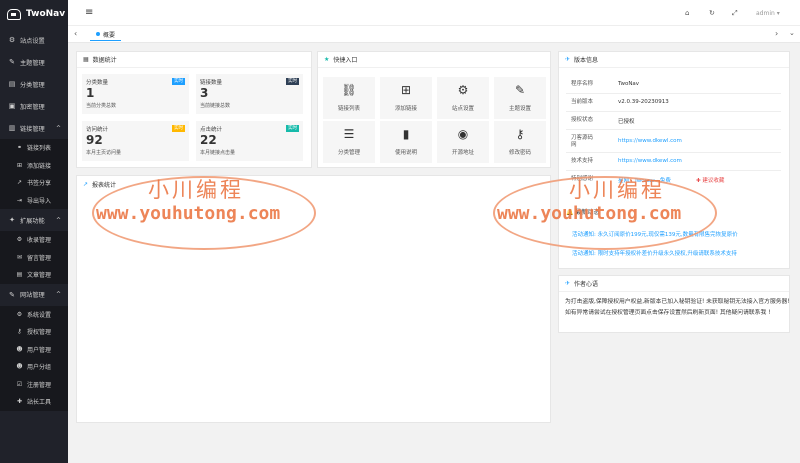 The image size is (800, 463). What do you see at coordinates (19, 402) in the screenshot?
I see `tool-icon: ✚` at bounding box center [19, 402].